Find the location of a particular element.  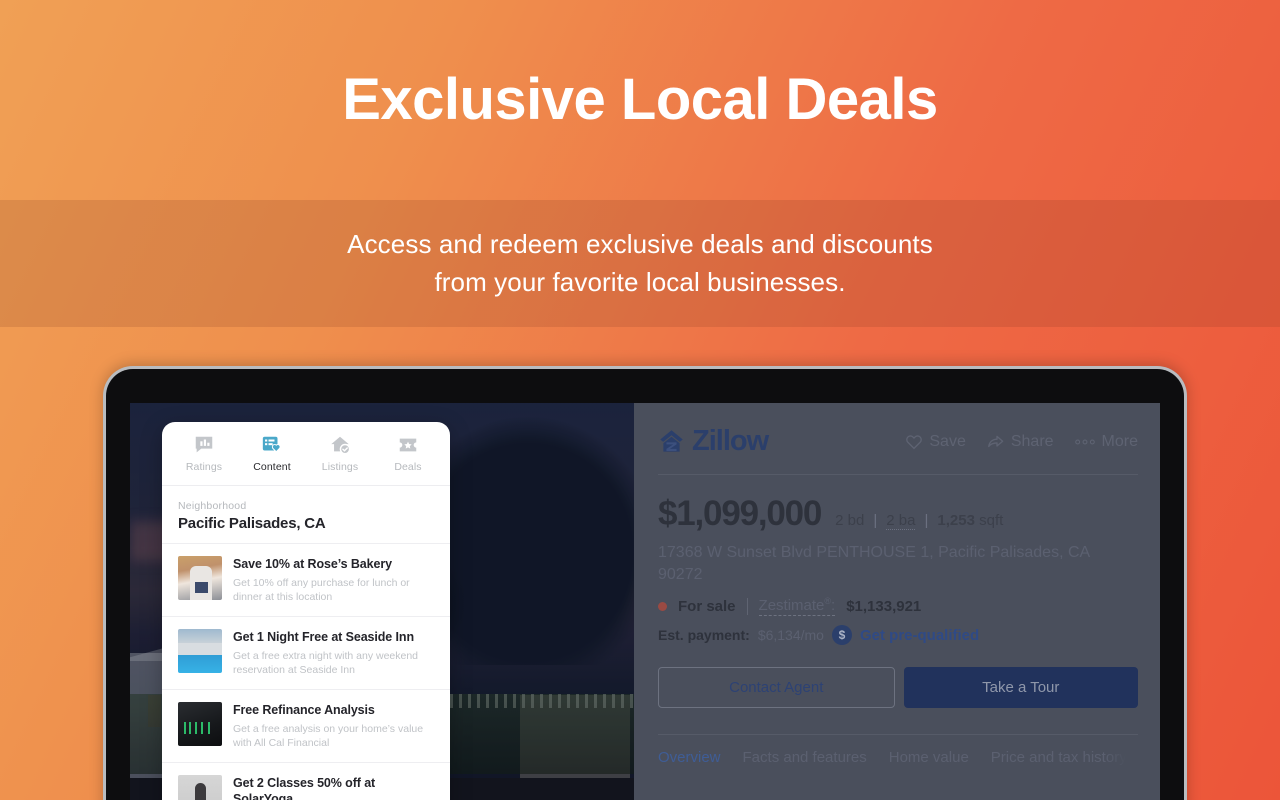

deal-title: Free Refinance Analysis is located at coordinates (304, 709).